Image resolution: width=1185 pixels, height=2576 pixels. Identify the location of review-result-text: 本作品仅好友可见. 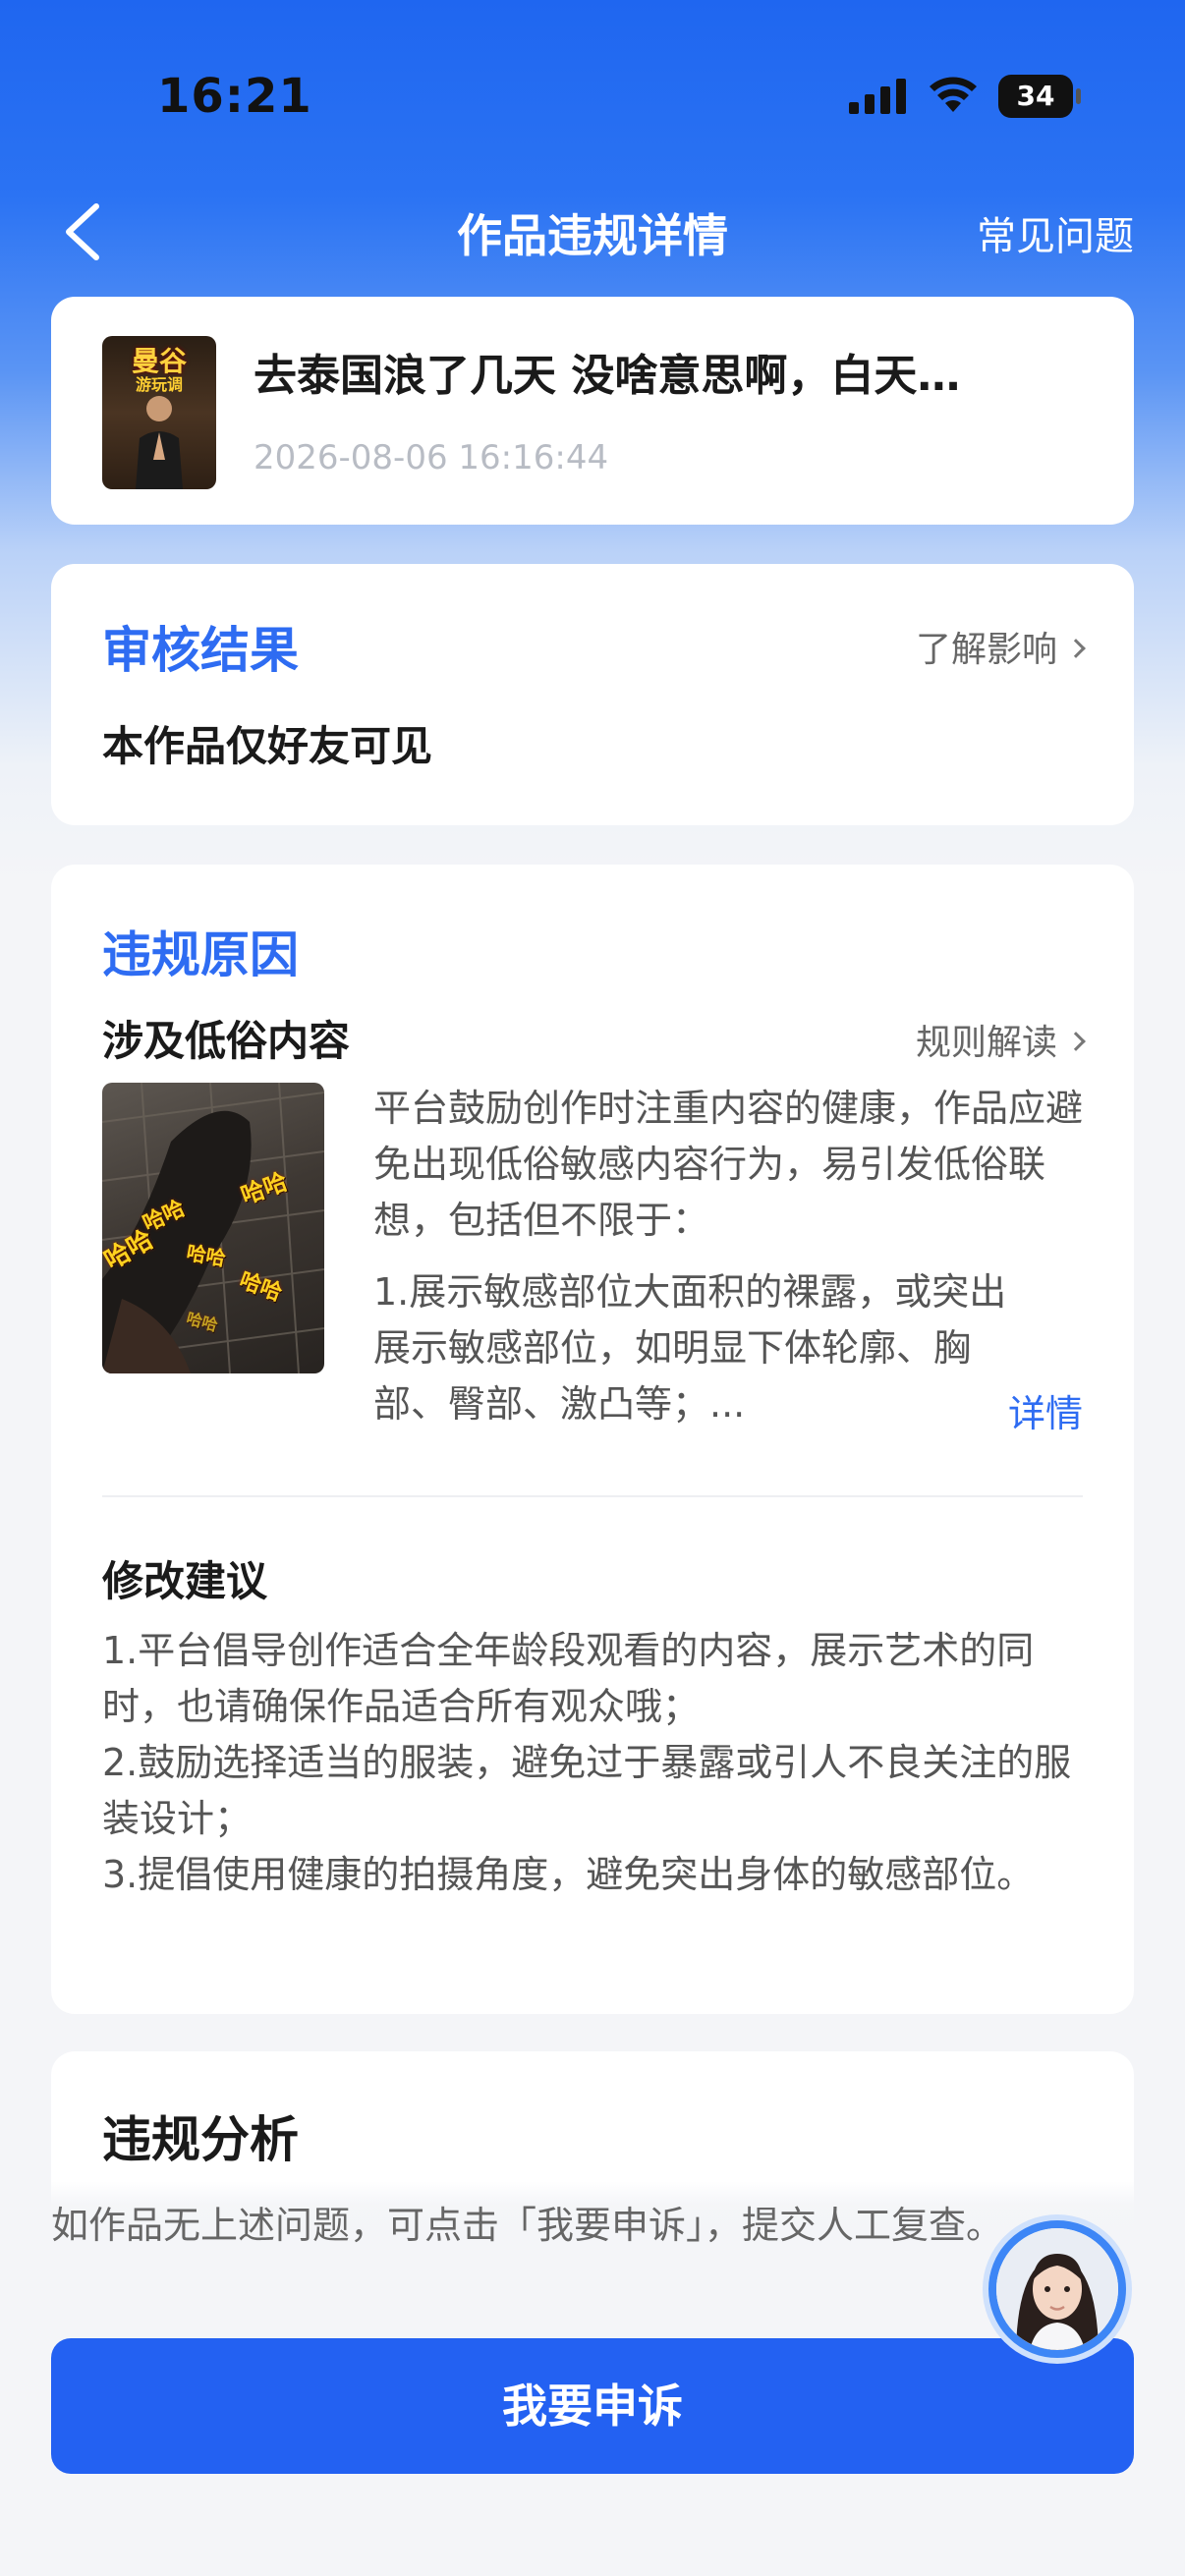
(267, 746).